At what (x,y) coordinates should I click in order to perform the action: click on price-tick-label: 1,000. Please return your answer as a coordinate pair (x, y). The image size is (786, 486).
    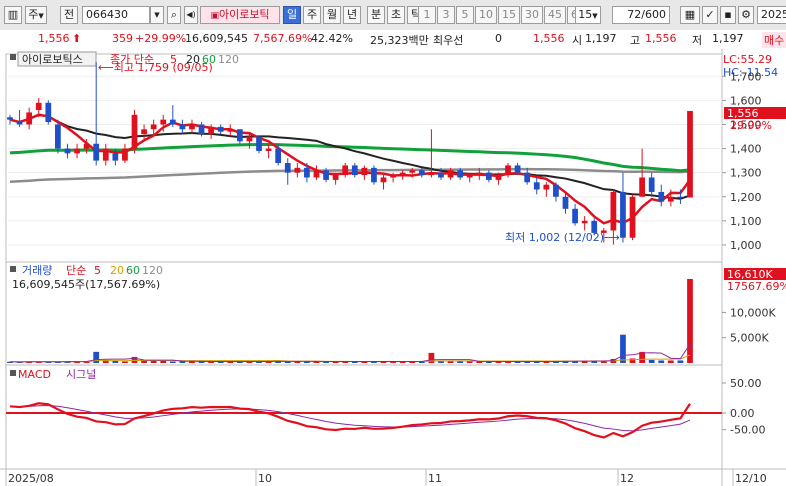
    Looking at the image, I should click on (746, 245).